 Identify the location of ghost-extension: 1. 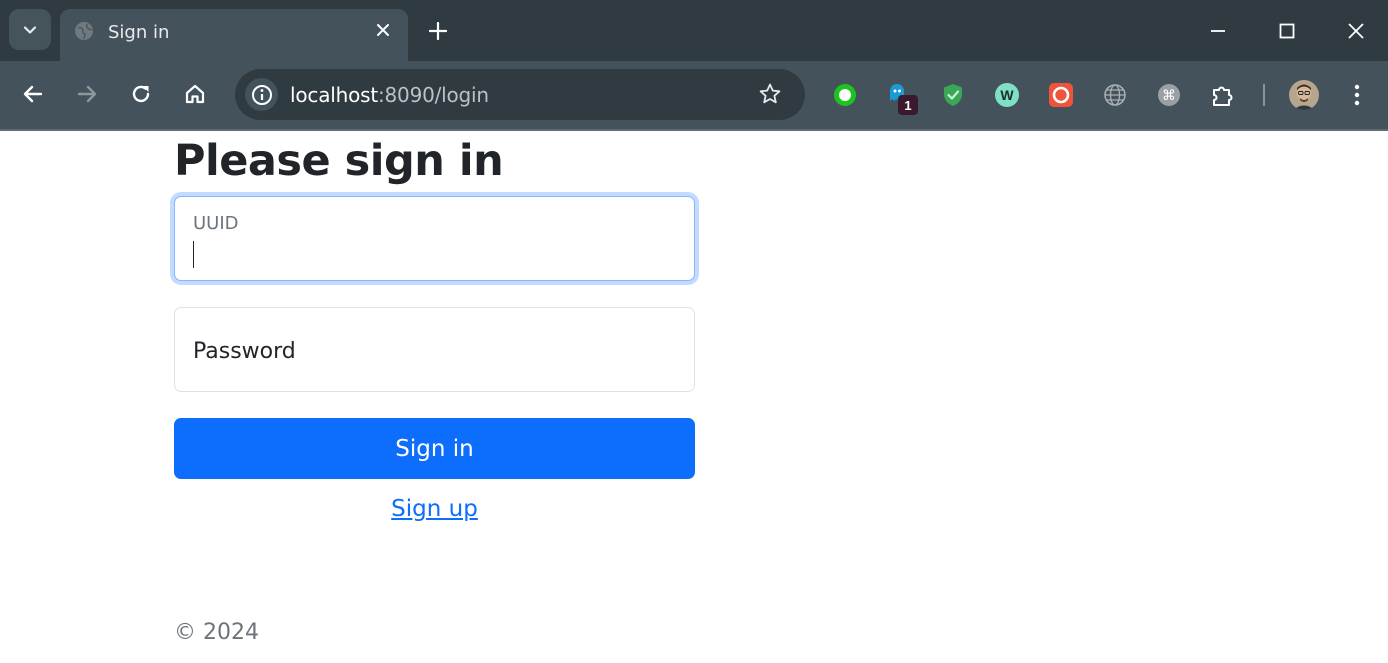
(901, 98).